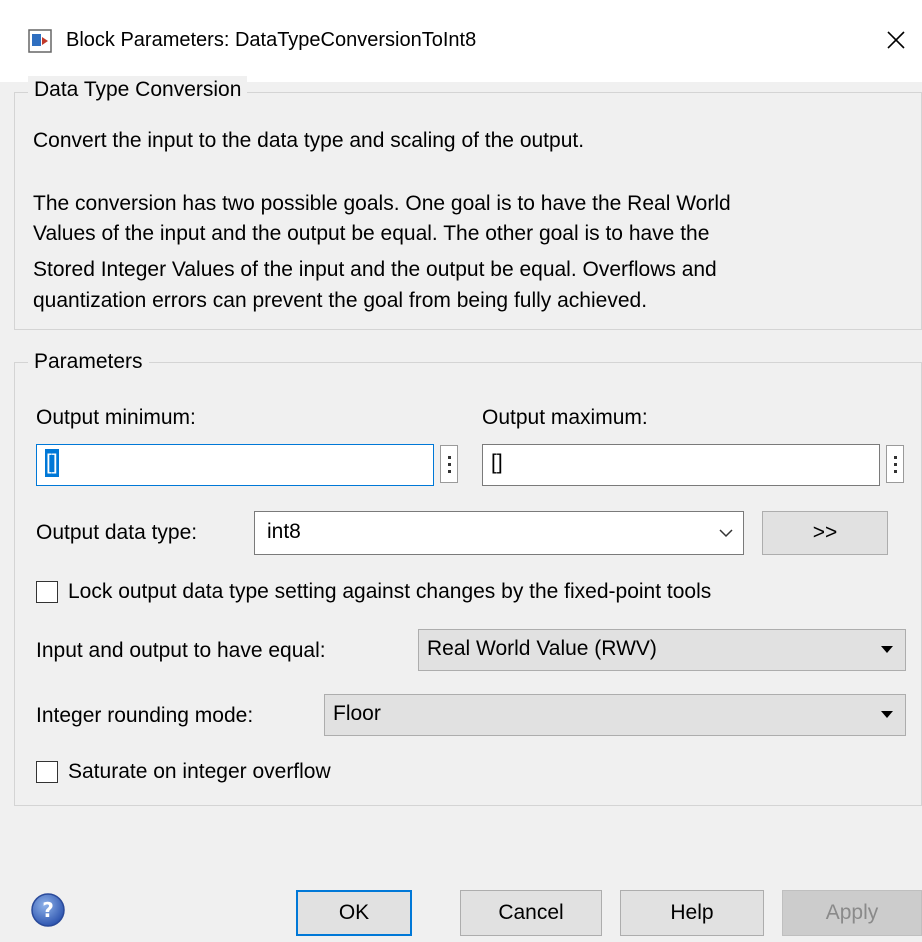 The image size is (922, 942). I want to click on close-icon, so click(896, 40).